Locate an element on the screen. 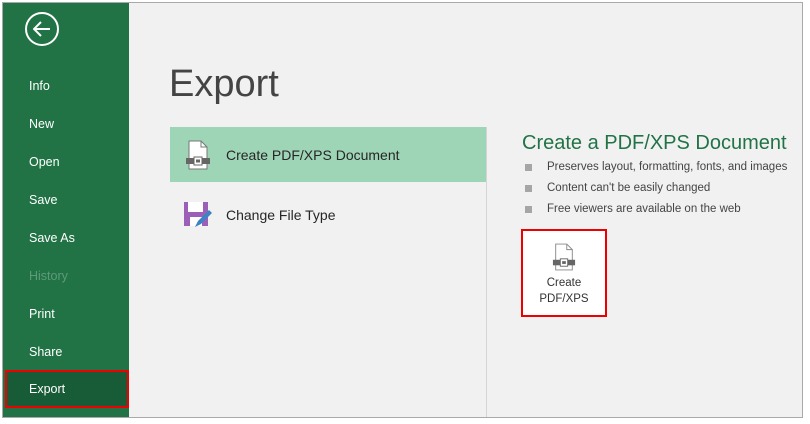 Image resolution: width=810 pixels, height=424 pixels. sidebar-item-history: History is located at coordinates (48, 276).